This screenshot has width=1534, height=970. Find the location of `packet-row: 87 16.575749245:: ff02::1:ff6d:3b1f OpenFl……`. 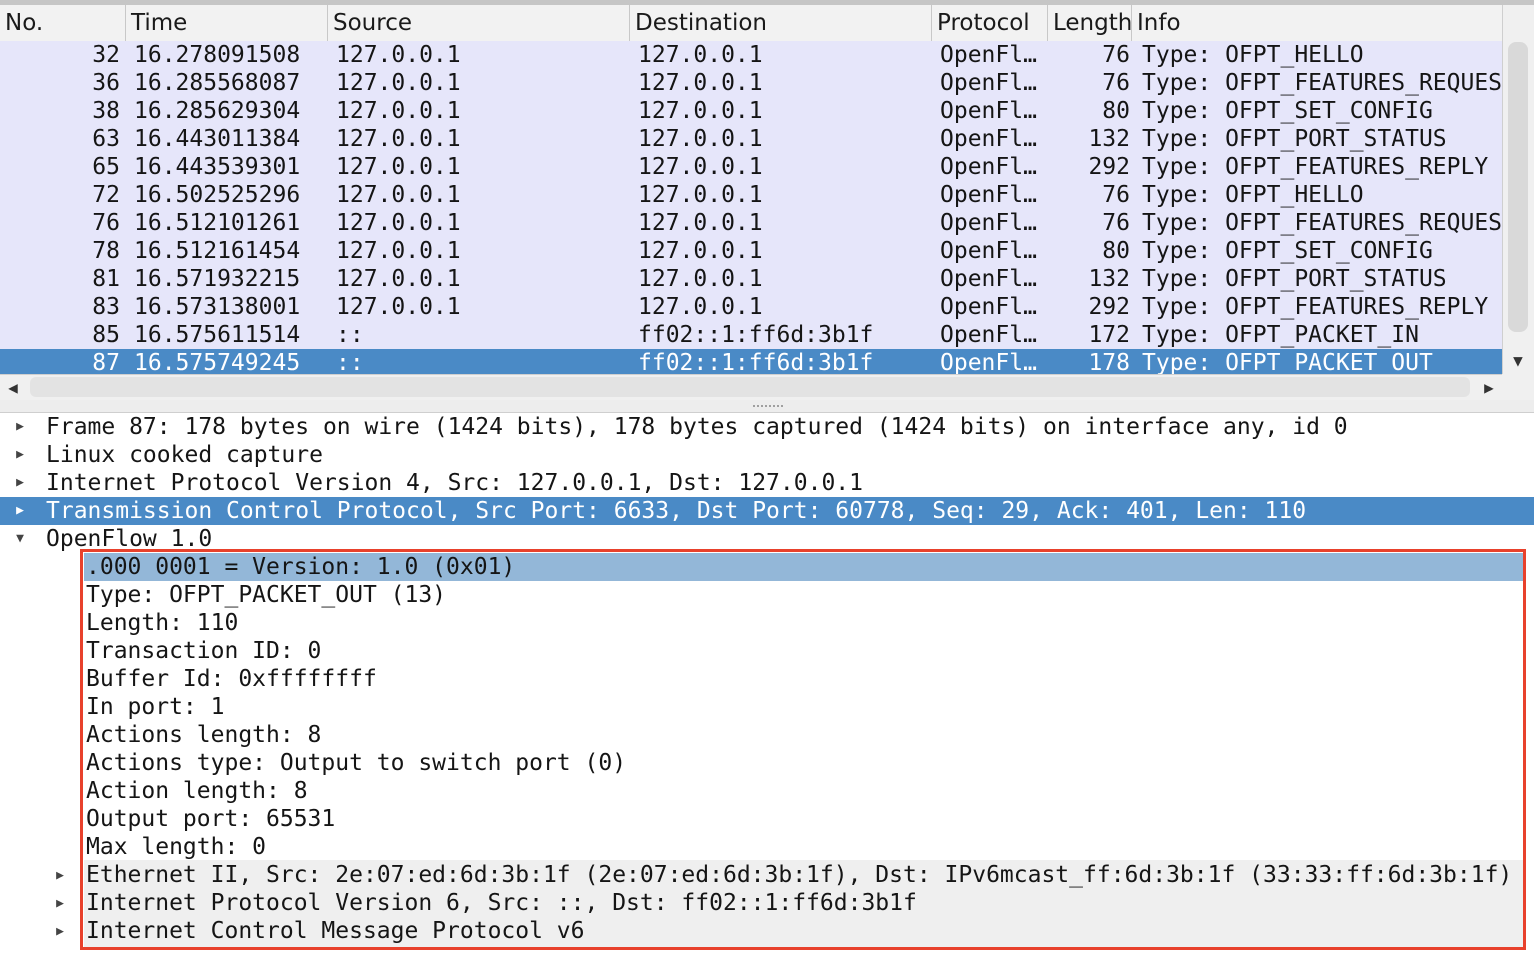

packet-row: 87 16.575749245:: ff02::1:ff6d:3b1f OpenFl…… is located at coordinates (751, 363).